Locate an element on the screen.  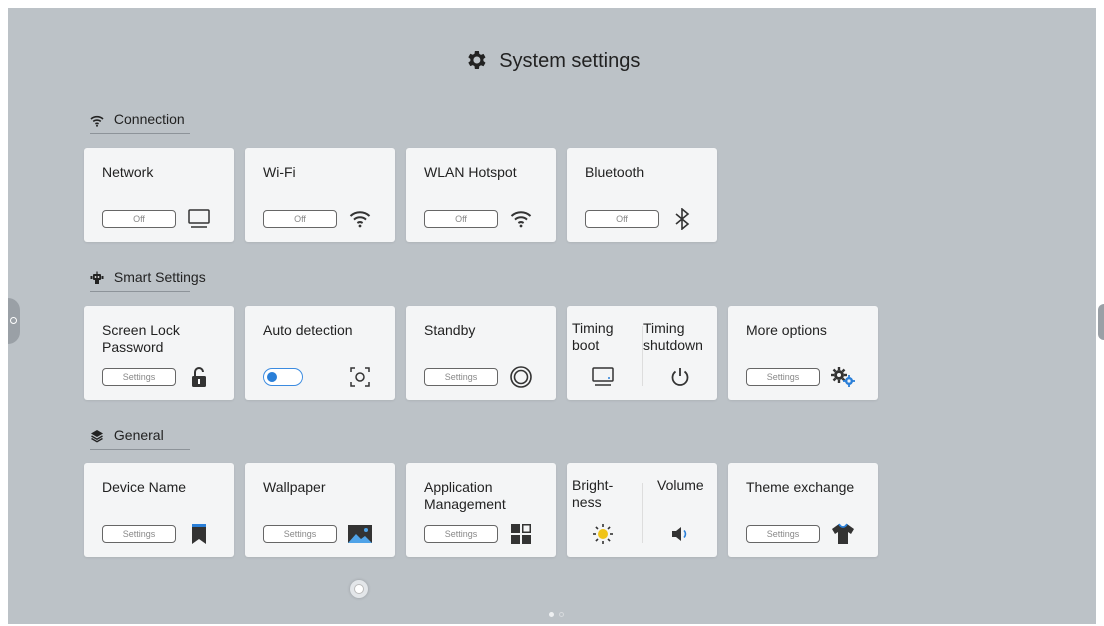
page-indicator is located at coordinates (559, 613).